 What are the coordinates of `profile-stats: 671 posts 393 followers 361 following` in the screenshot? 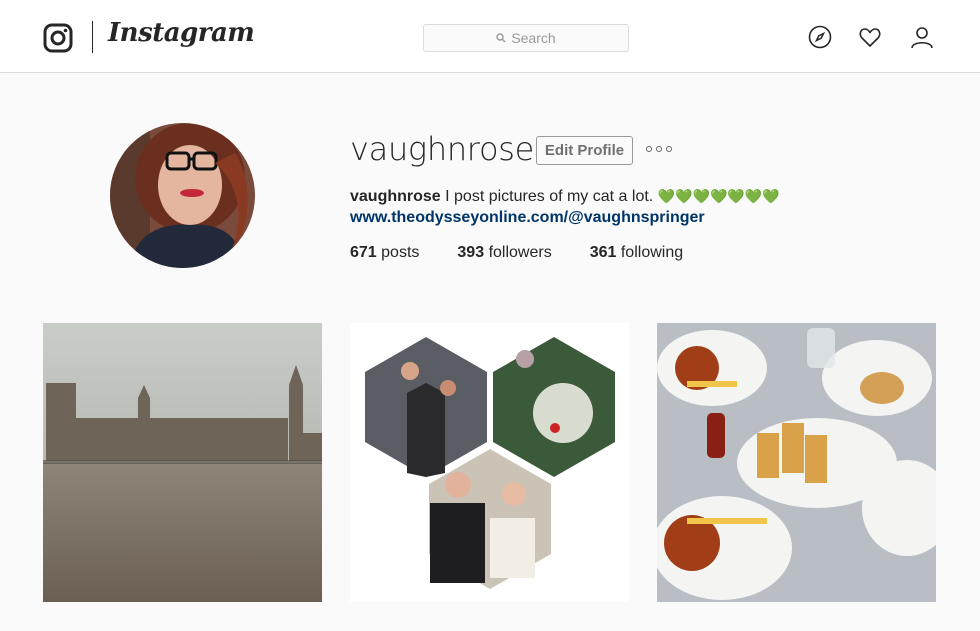 It's located at (535, 253).